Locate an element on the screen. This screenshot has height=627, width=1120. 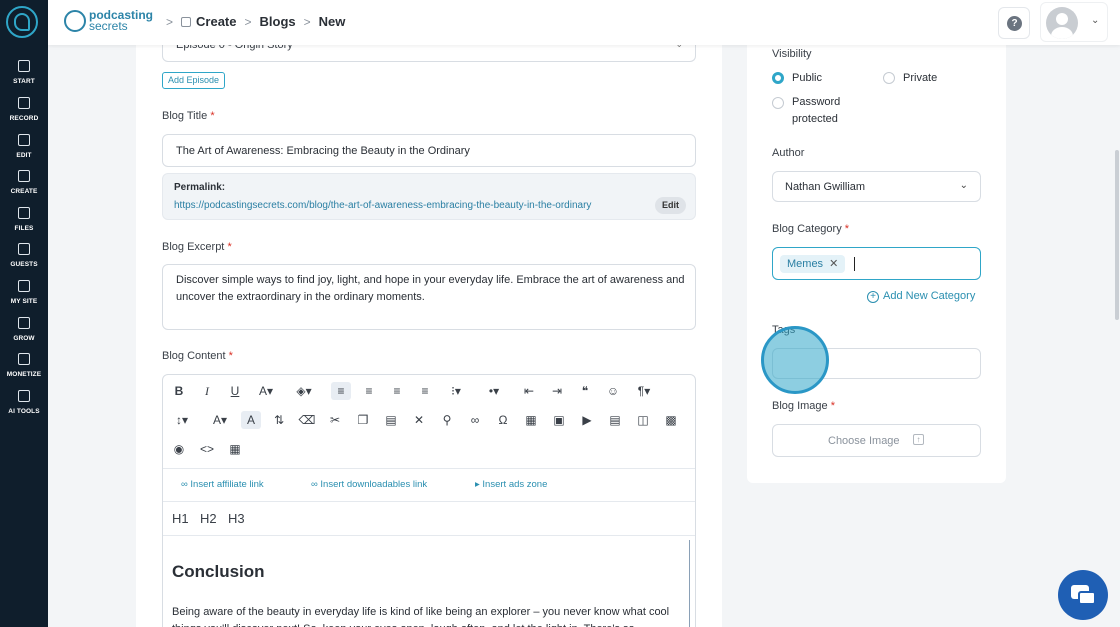
ordered-list-icon: ⁝▾ is located at coordinates (456, 391).